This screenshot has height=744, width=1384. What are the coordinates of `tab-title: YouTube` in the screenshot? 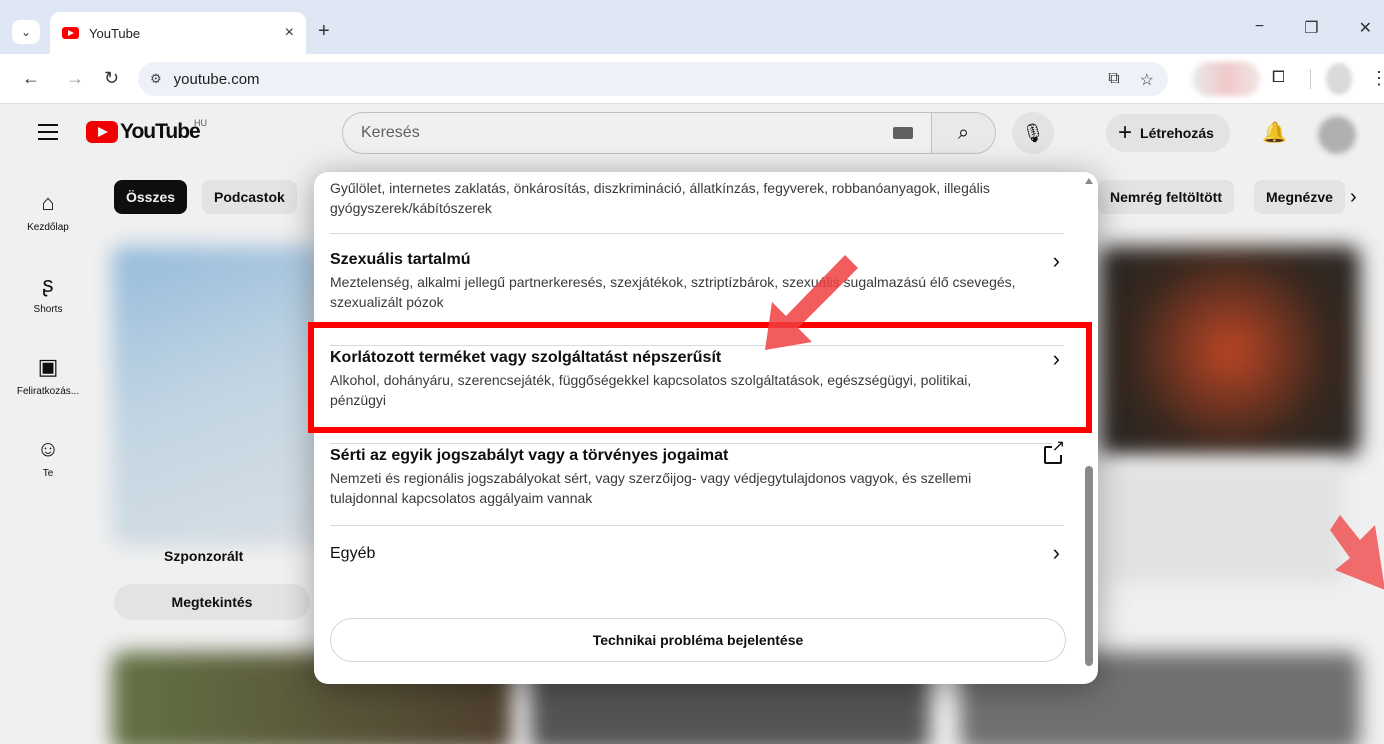 It's located at (115, 33).